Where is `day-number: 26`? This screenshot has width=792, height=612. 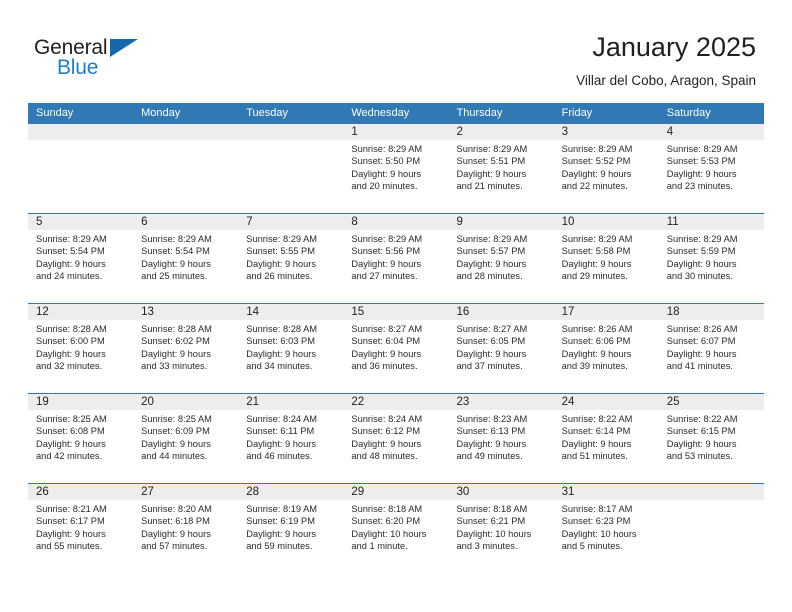
day-number: 26 is located at coordinates (81, 492).